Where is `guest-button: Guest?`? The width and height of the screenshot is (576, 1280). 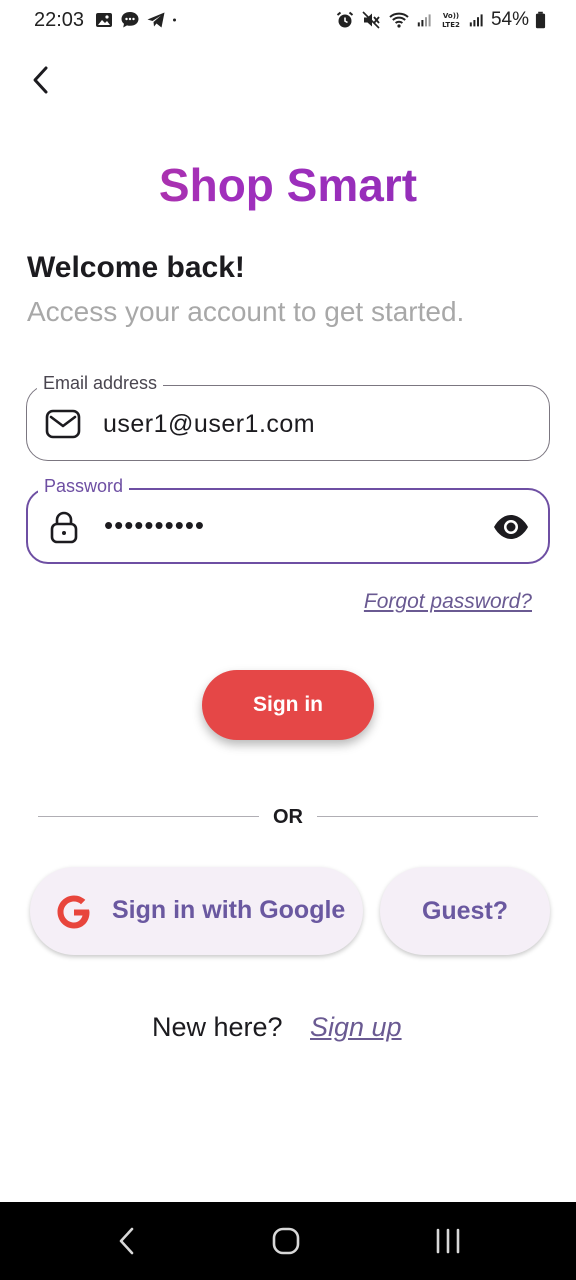 guest-button: Guest? is located at coordinates (465, 911).